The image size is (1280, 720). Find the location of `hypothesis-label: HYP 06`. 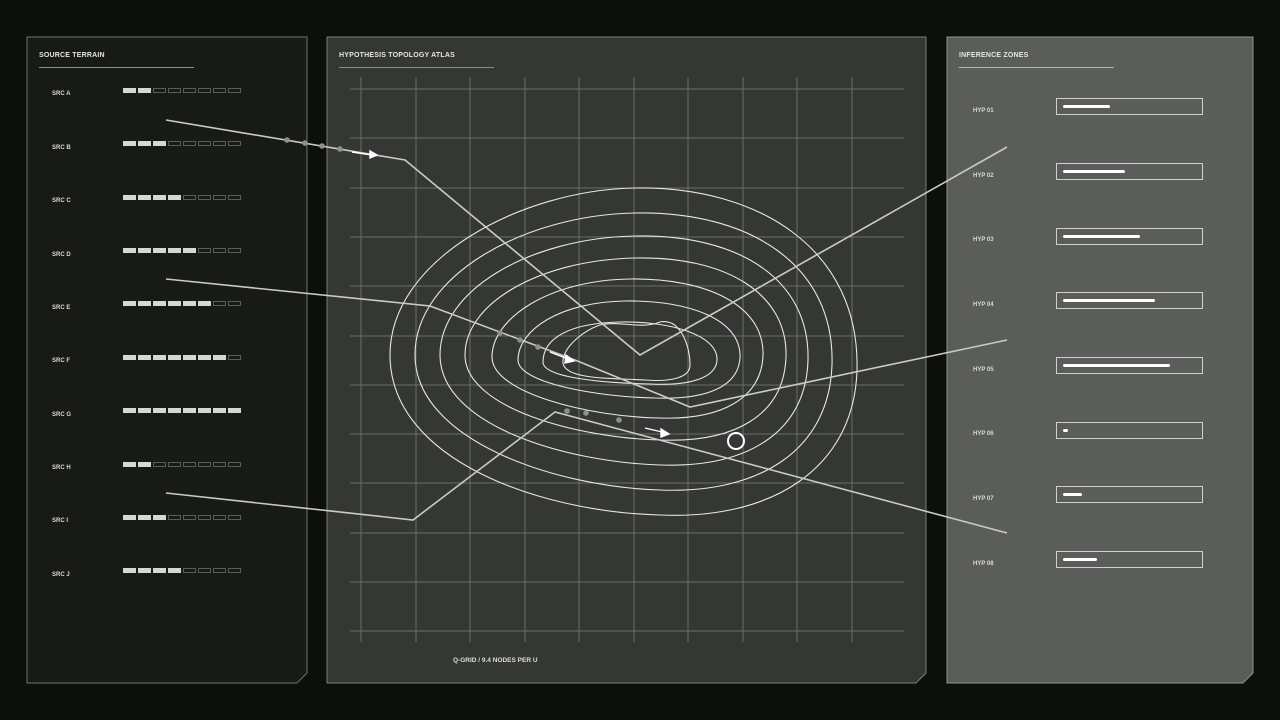

hypothesis-label: HYP 06 is located at coordinates (983, 434).